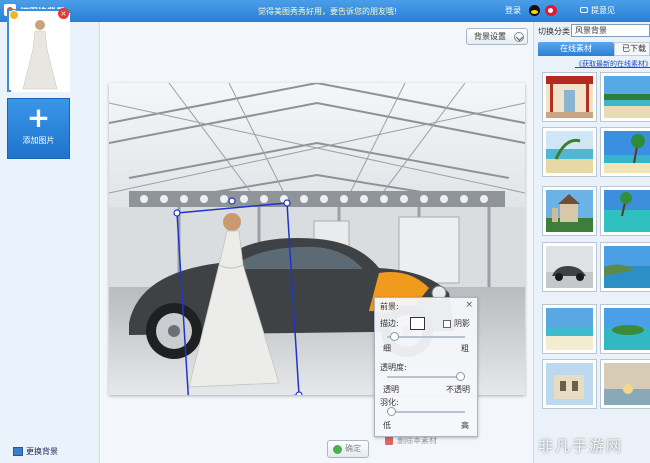 Image resolution: width=650 pixels, height=463 pixels. I want to click on high-label: 高, so click(465, 425).